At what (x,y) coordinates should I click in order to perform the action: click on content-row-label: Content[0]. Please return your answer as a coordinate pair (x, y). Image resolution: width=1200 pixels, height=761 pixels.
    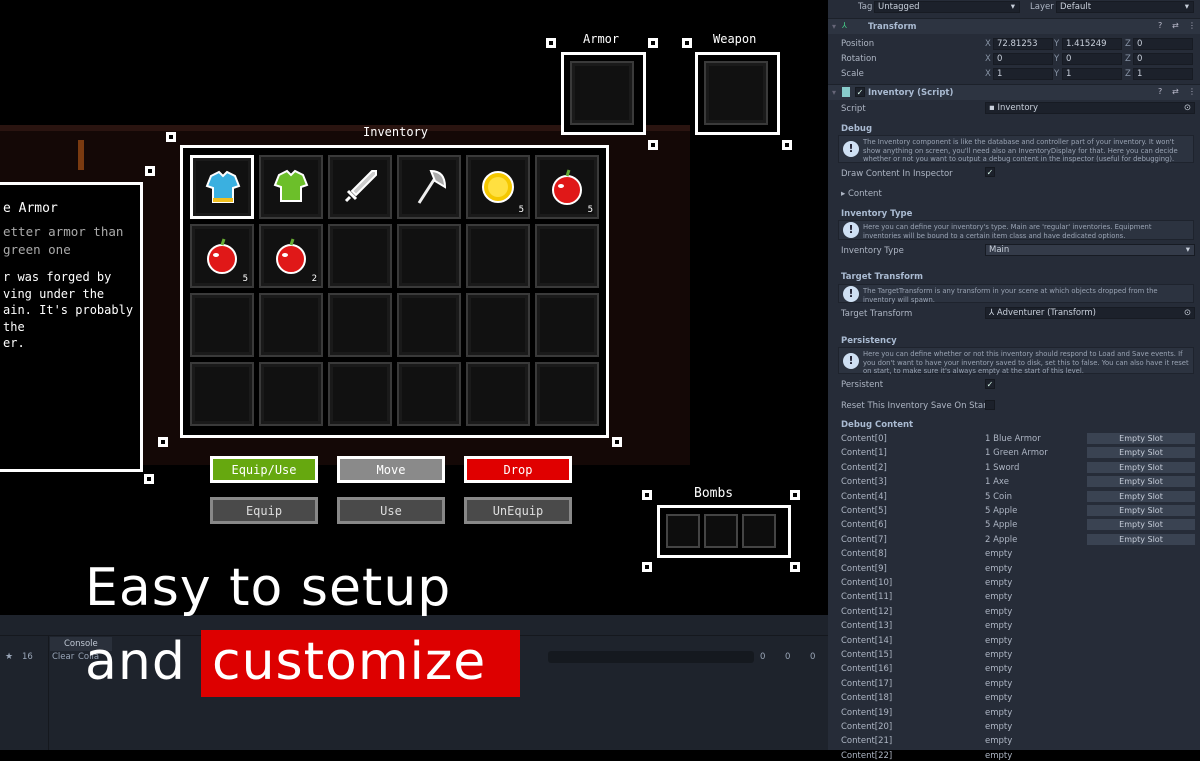
    Looking at the image, I should click on (864, 439).